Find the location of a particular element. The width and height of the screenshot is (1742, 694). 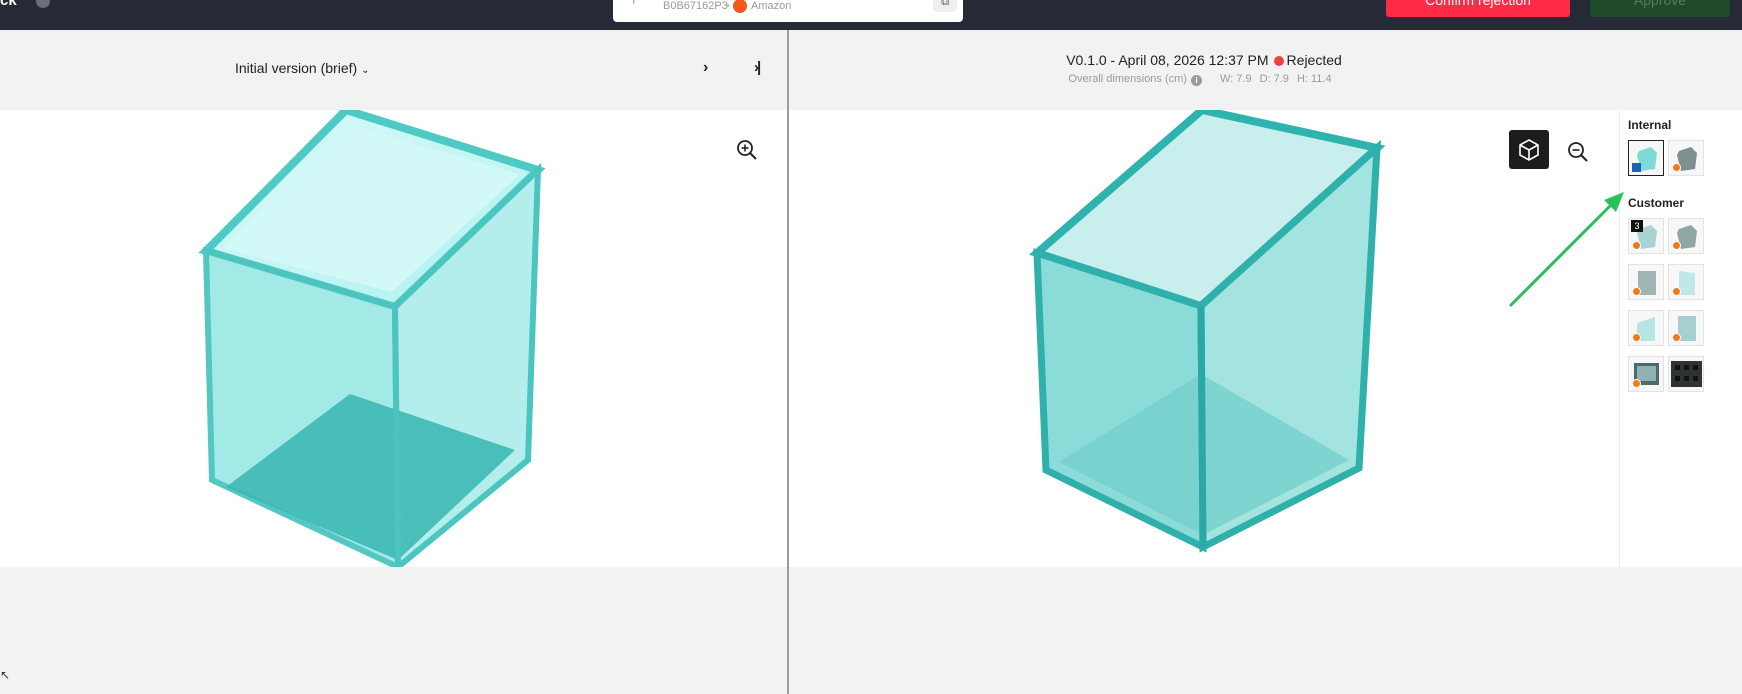

glass-cube-render-left is located at coordinates (372, 339).